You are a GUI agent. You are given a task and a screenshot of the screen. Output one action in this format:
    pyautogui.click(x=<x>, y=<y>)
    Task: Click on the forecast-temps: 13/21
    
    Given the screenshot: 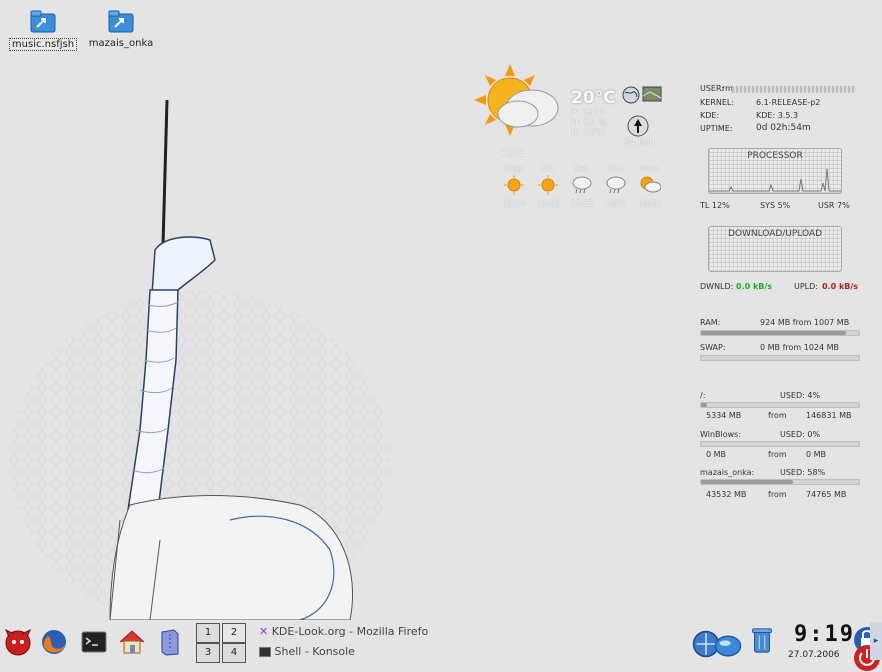 What is the action you would take?
    pyautogui.click(x=616, y=203)
    